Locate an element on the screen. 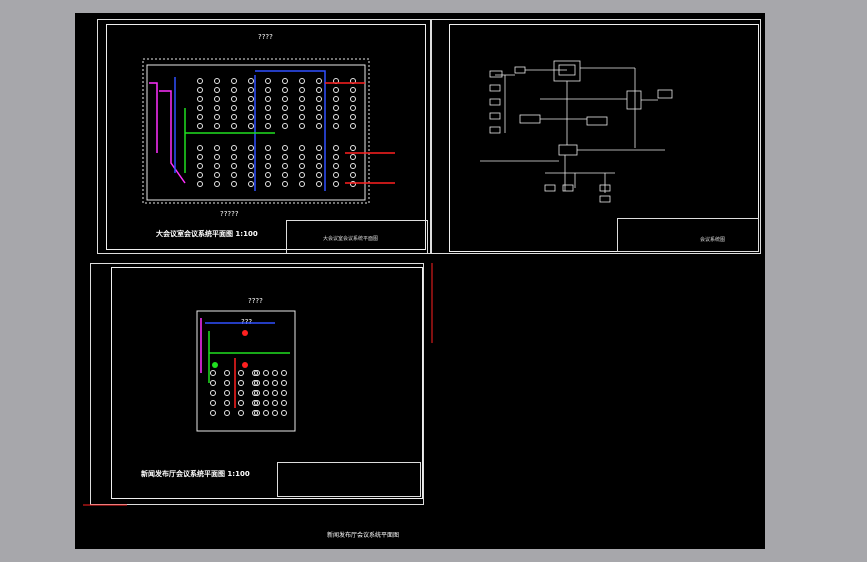 Image resolution: width=867 pixels, height=562 pixels. plan-a-room is located at coordinates (256, 131).